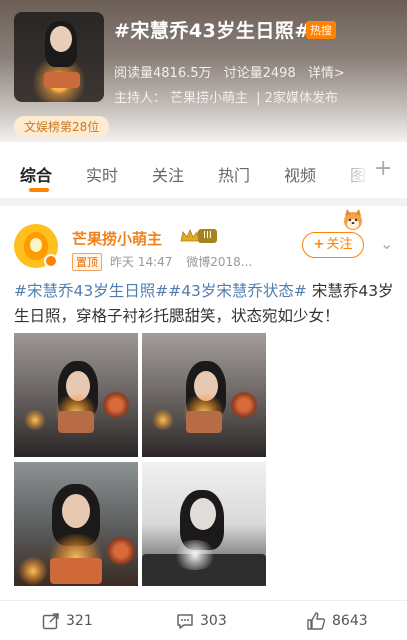  Describe the element at coordinates (36, 245) in the screenshot. I see `avatar-shape-inner` at that location.